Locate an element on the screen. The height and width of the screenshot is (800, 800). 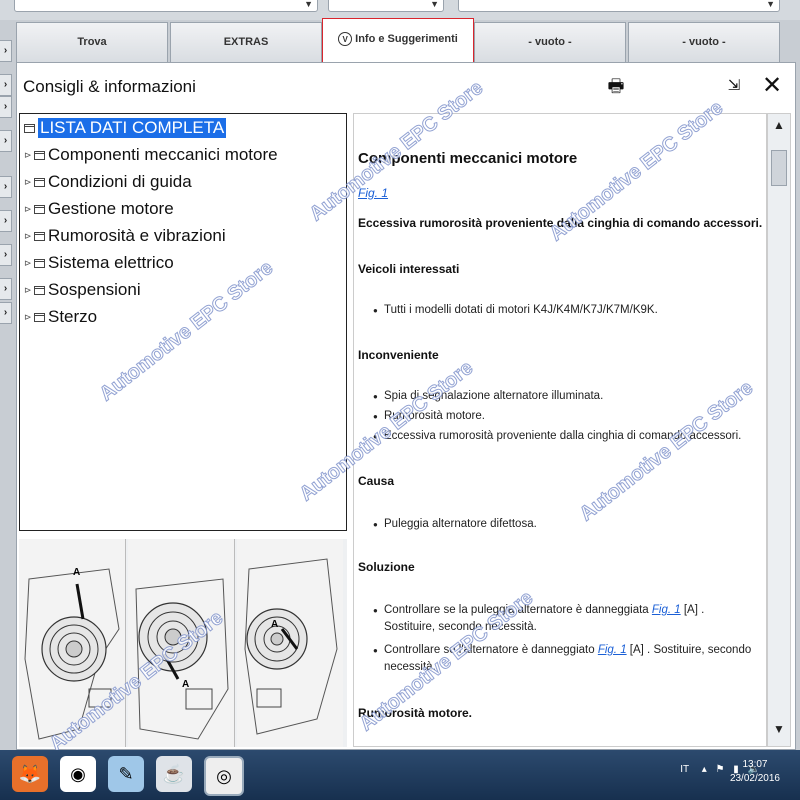
tab-vuoto-2: - vuoto - is located at coordinates (704, 42).